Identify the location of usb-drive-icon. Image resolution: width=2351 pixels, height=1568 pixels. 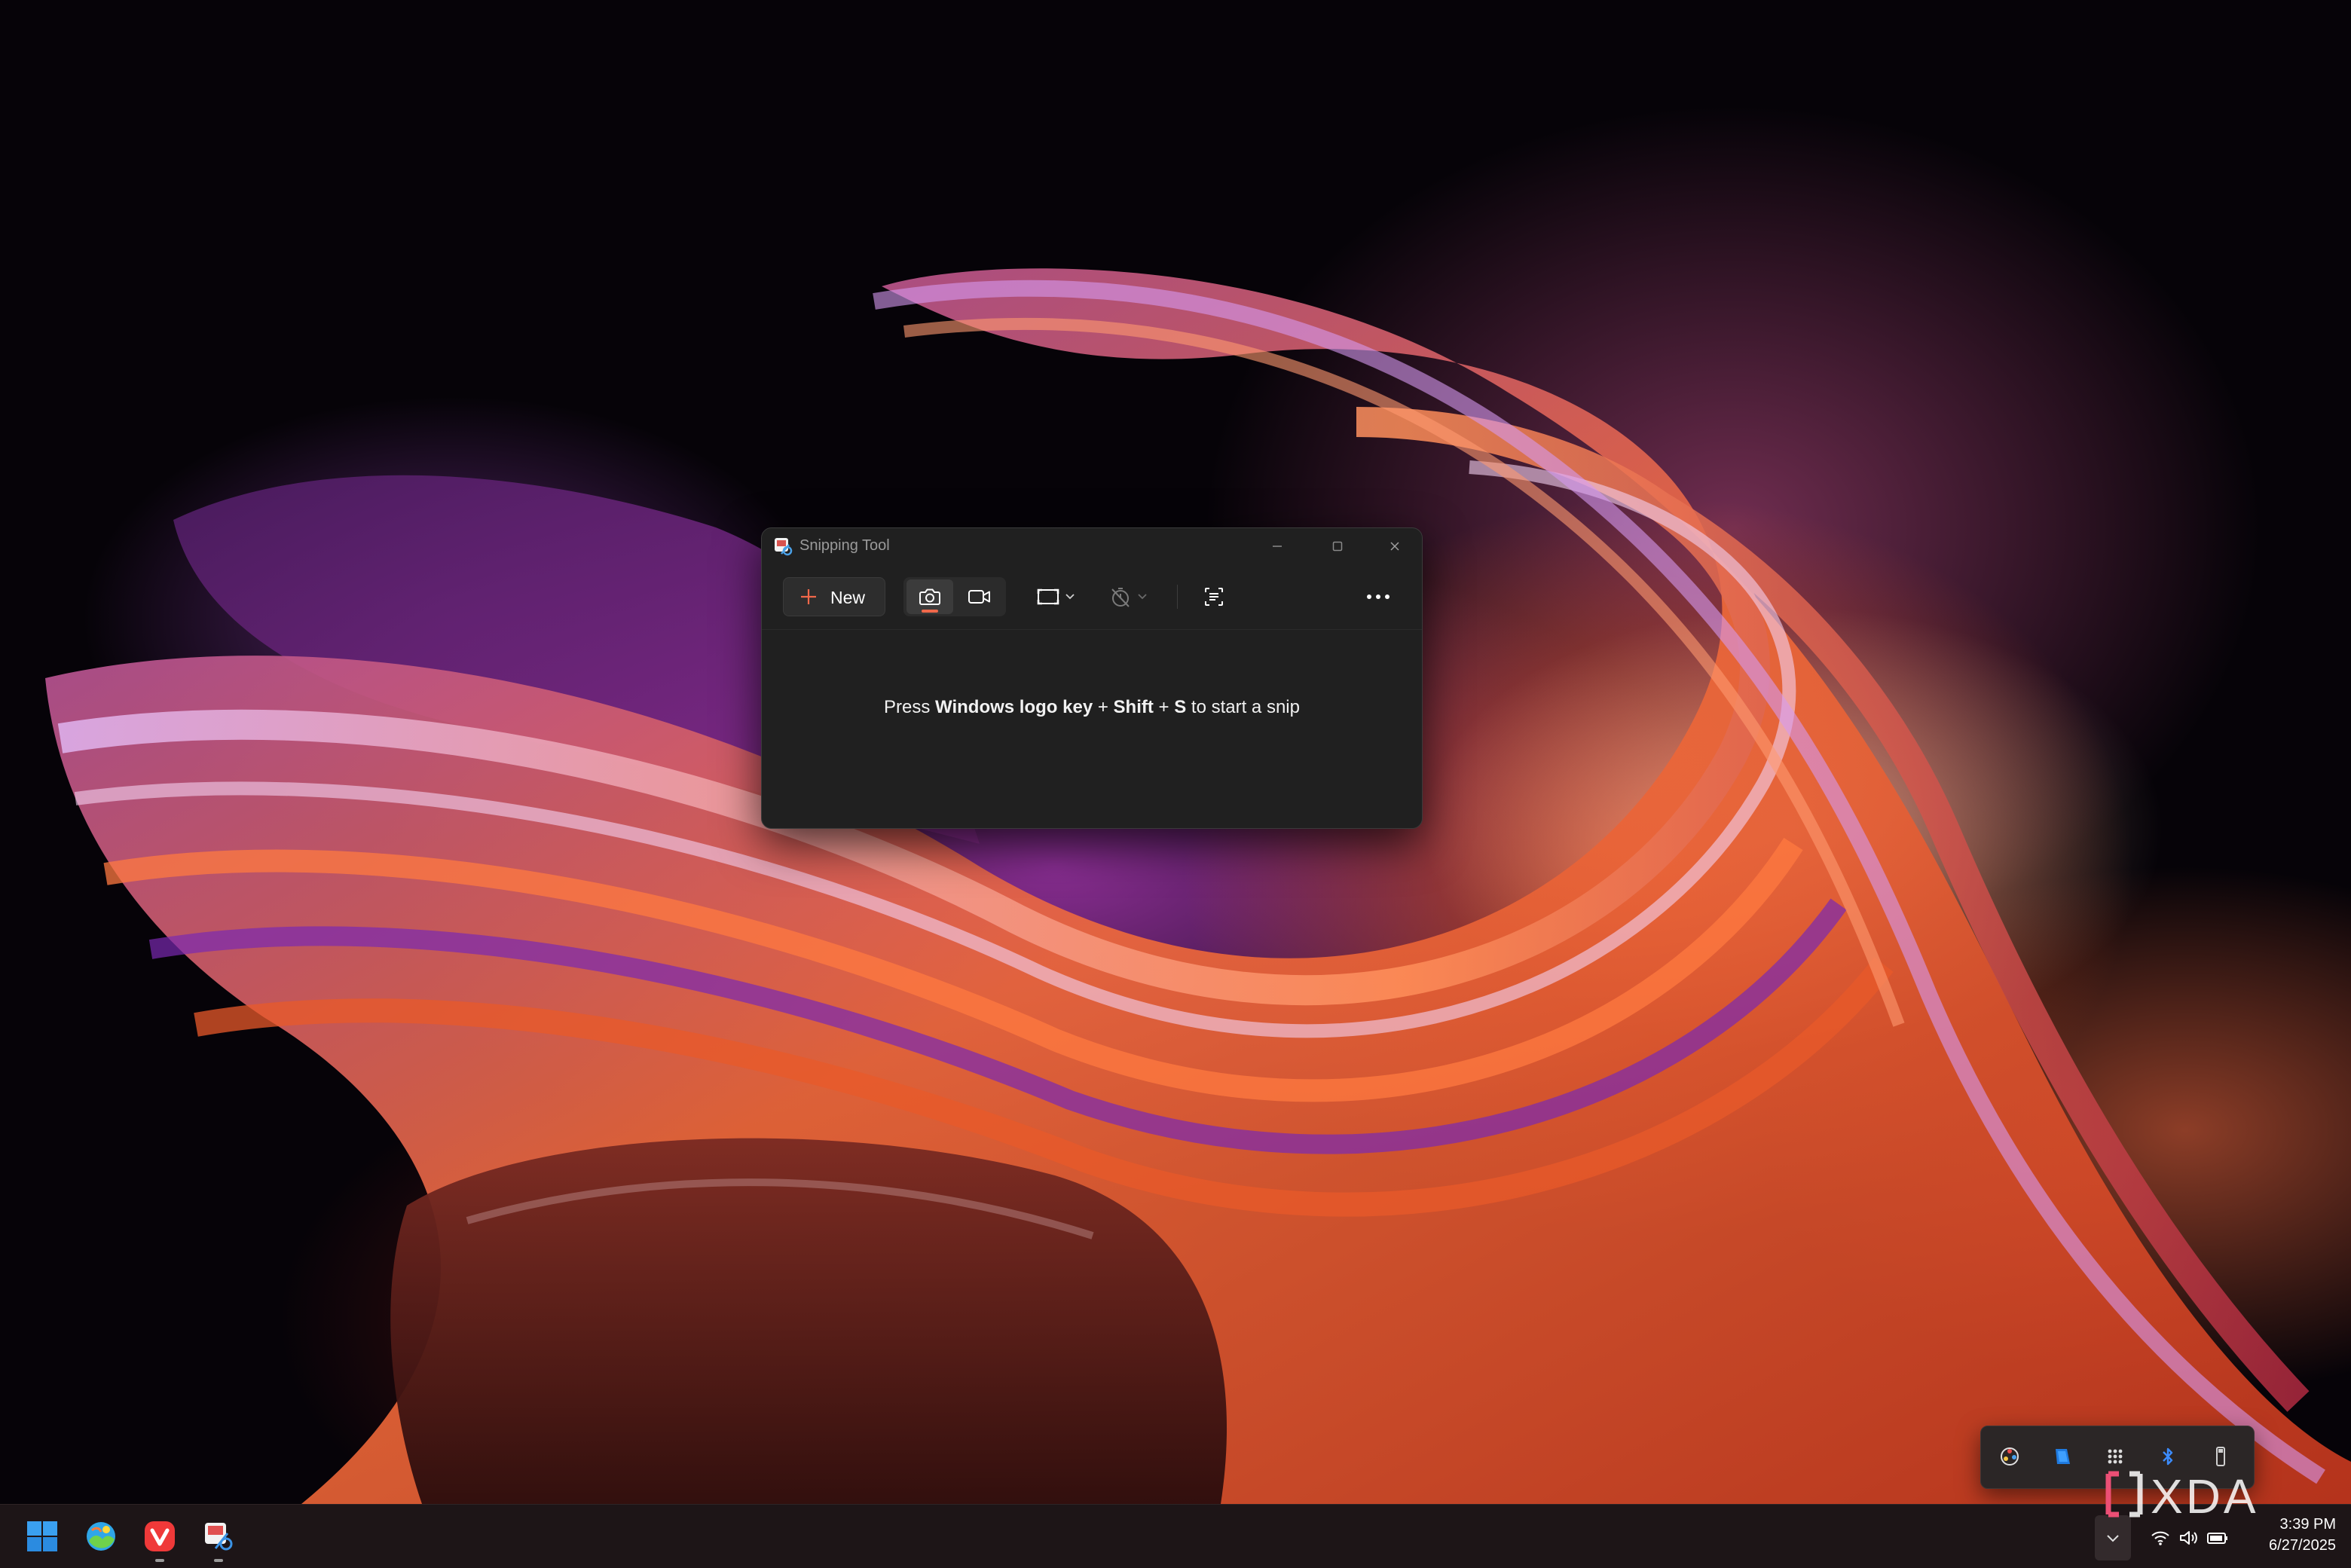
(2221, 1456).